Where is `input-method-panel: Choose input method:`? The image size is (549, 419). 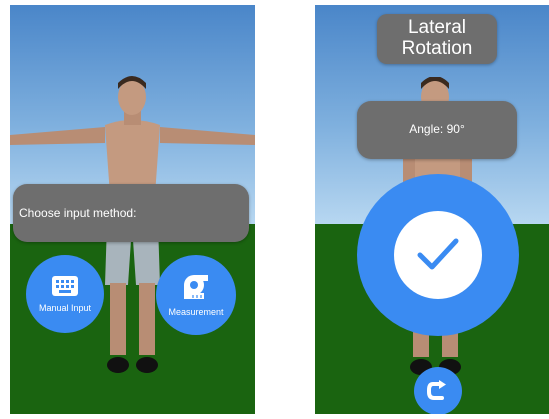
input-method-panel: Choose input method: is located at coordinates (131, 213).